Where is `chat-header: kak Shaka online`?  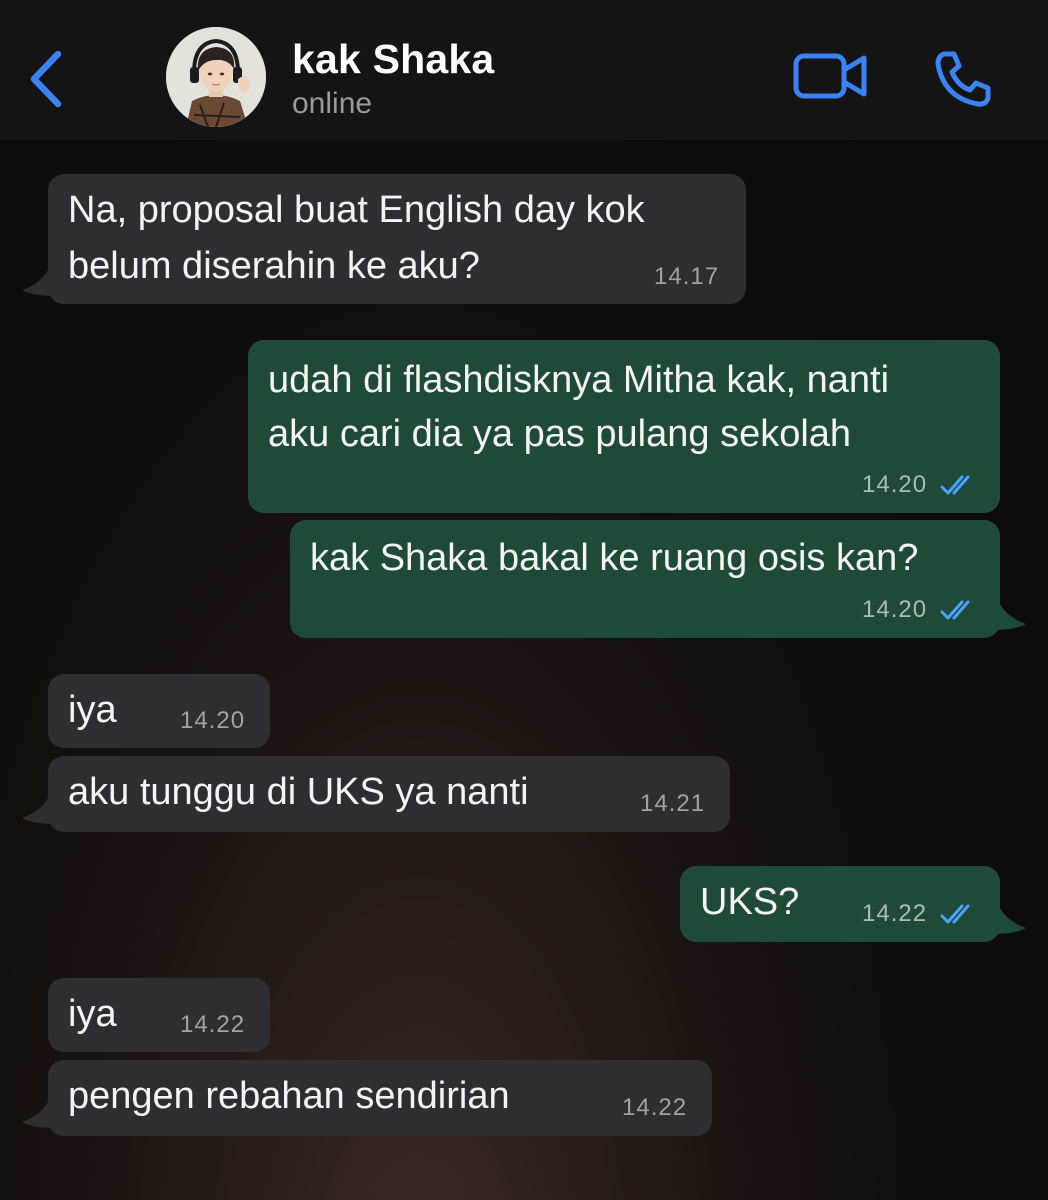 chat-header: kak Shaka online is located at coordinates (524, 70).